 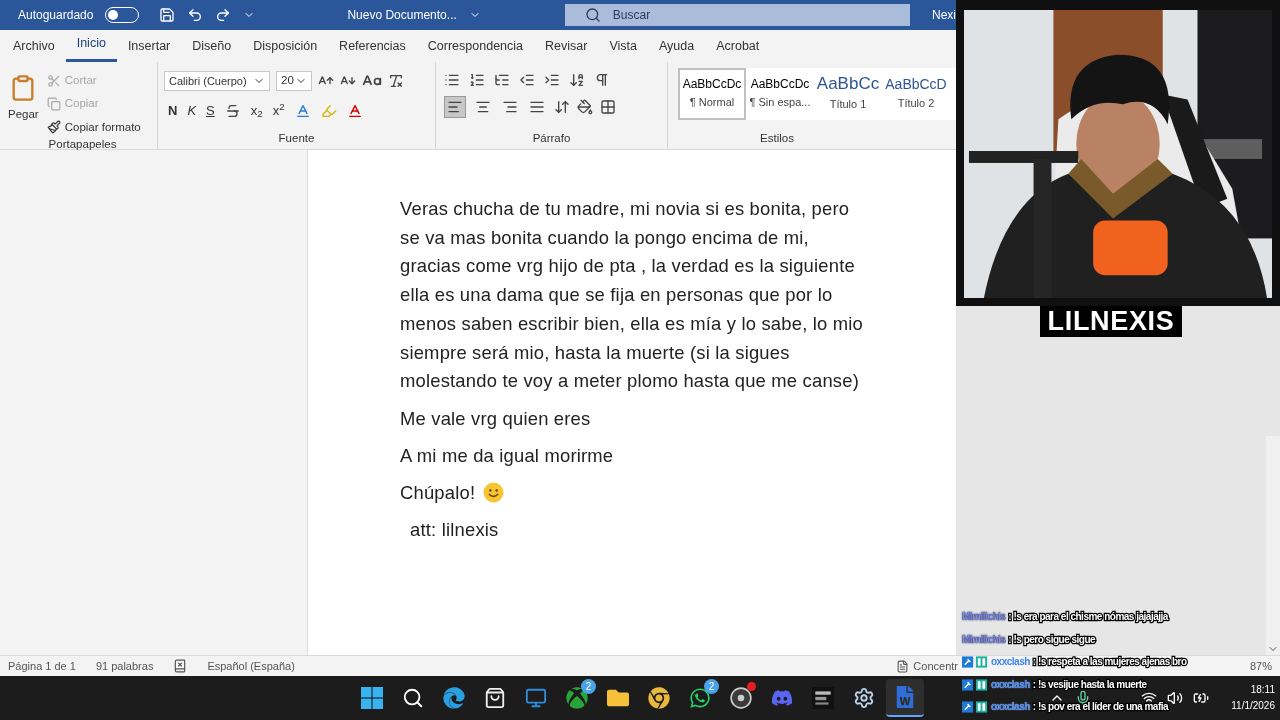 I want to click on paragraph: A mi me da igual morirme, so click(x=507, y=455).